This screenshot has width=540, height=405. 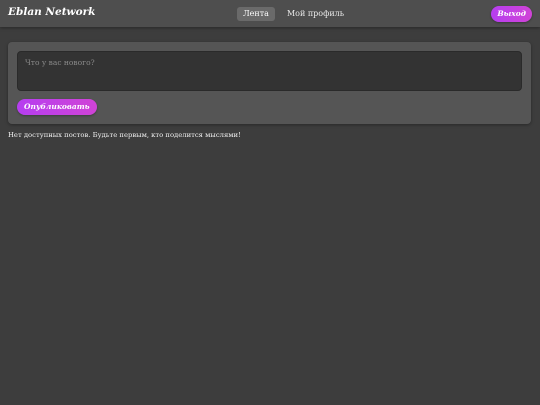 I want to click on brand-logo-text: Eblan Network, so click(x=51, y=12).